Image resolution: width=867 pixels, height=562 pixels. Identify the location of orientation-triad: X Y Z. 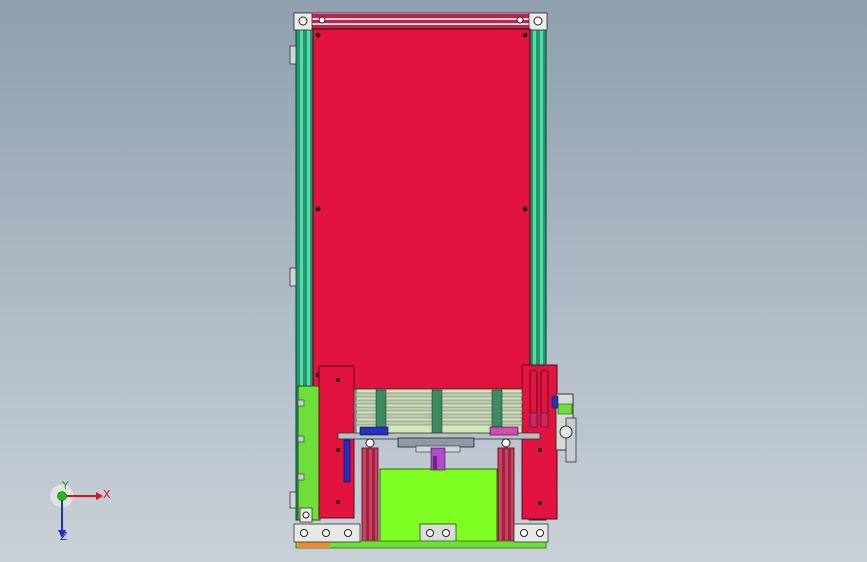
(80, 515).